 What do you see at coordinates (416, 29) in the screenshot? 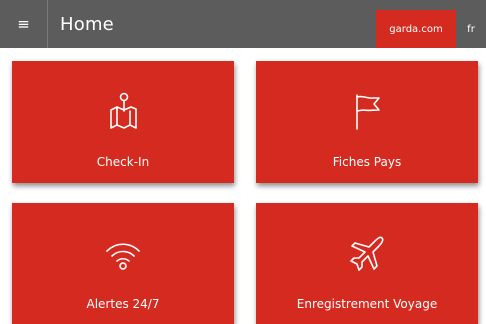
I see `garda-link-button: garda.com` at bounding box center [416, 29].